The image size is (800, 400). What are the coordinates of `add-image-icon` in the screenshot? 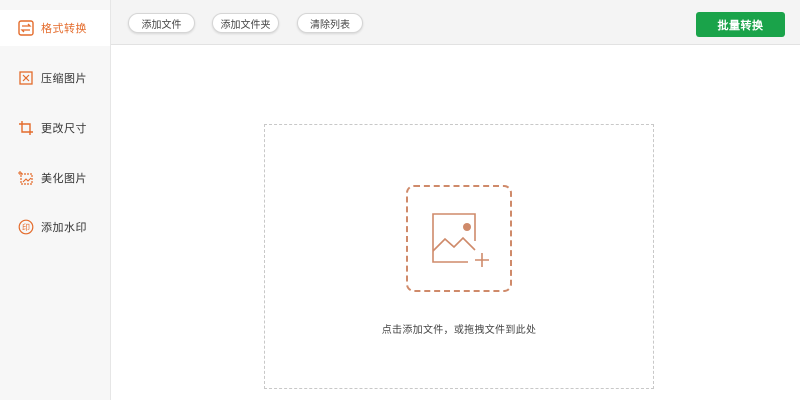 It's located at (460, 240).